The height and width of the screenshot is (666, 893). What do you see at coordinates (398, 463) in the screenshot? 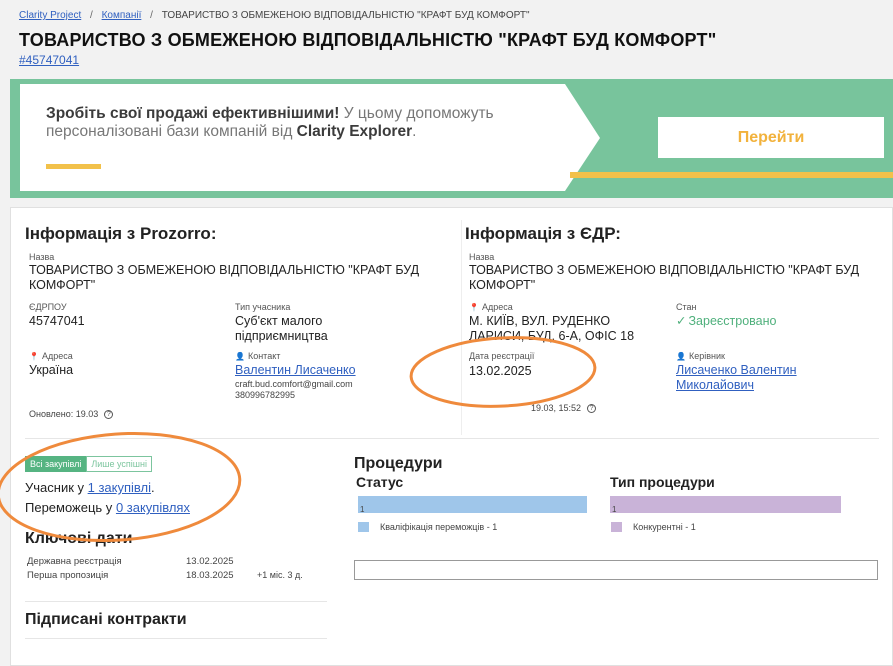
I see `procedures-title: Процедури` at bounding box center [398, 463].